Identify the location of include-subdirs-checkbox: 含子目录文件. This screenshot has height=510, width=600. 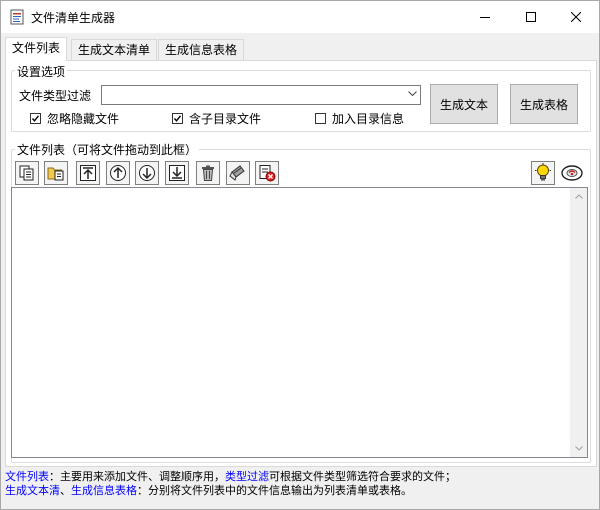
(216, 118).